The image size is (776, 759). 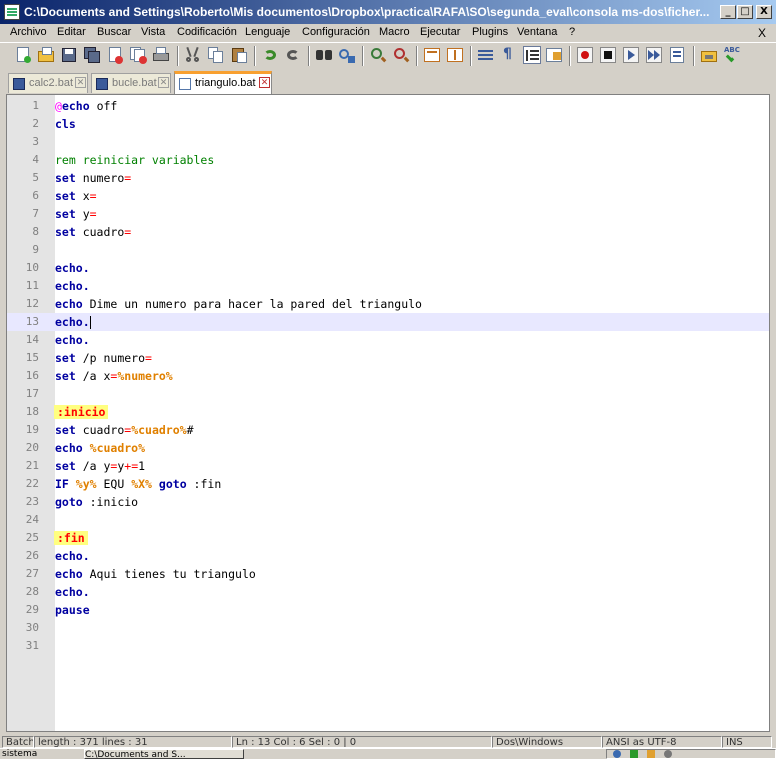 What do you see at coordinates (267, 32) in the screenshot?
I see `menu-lenguaje: Lenguaje` at bounding box center [267, 32].